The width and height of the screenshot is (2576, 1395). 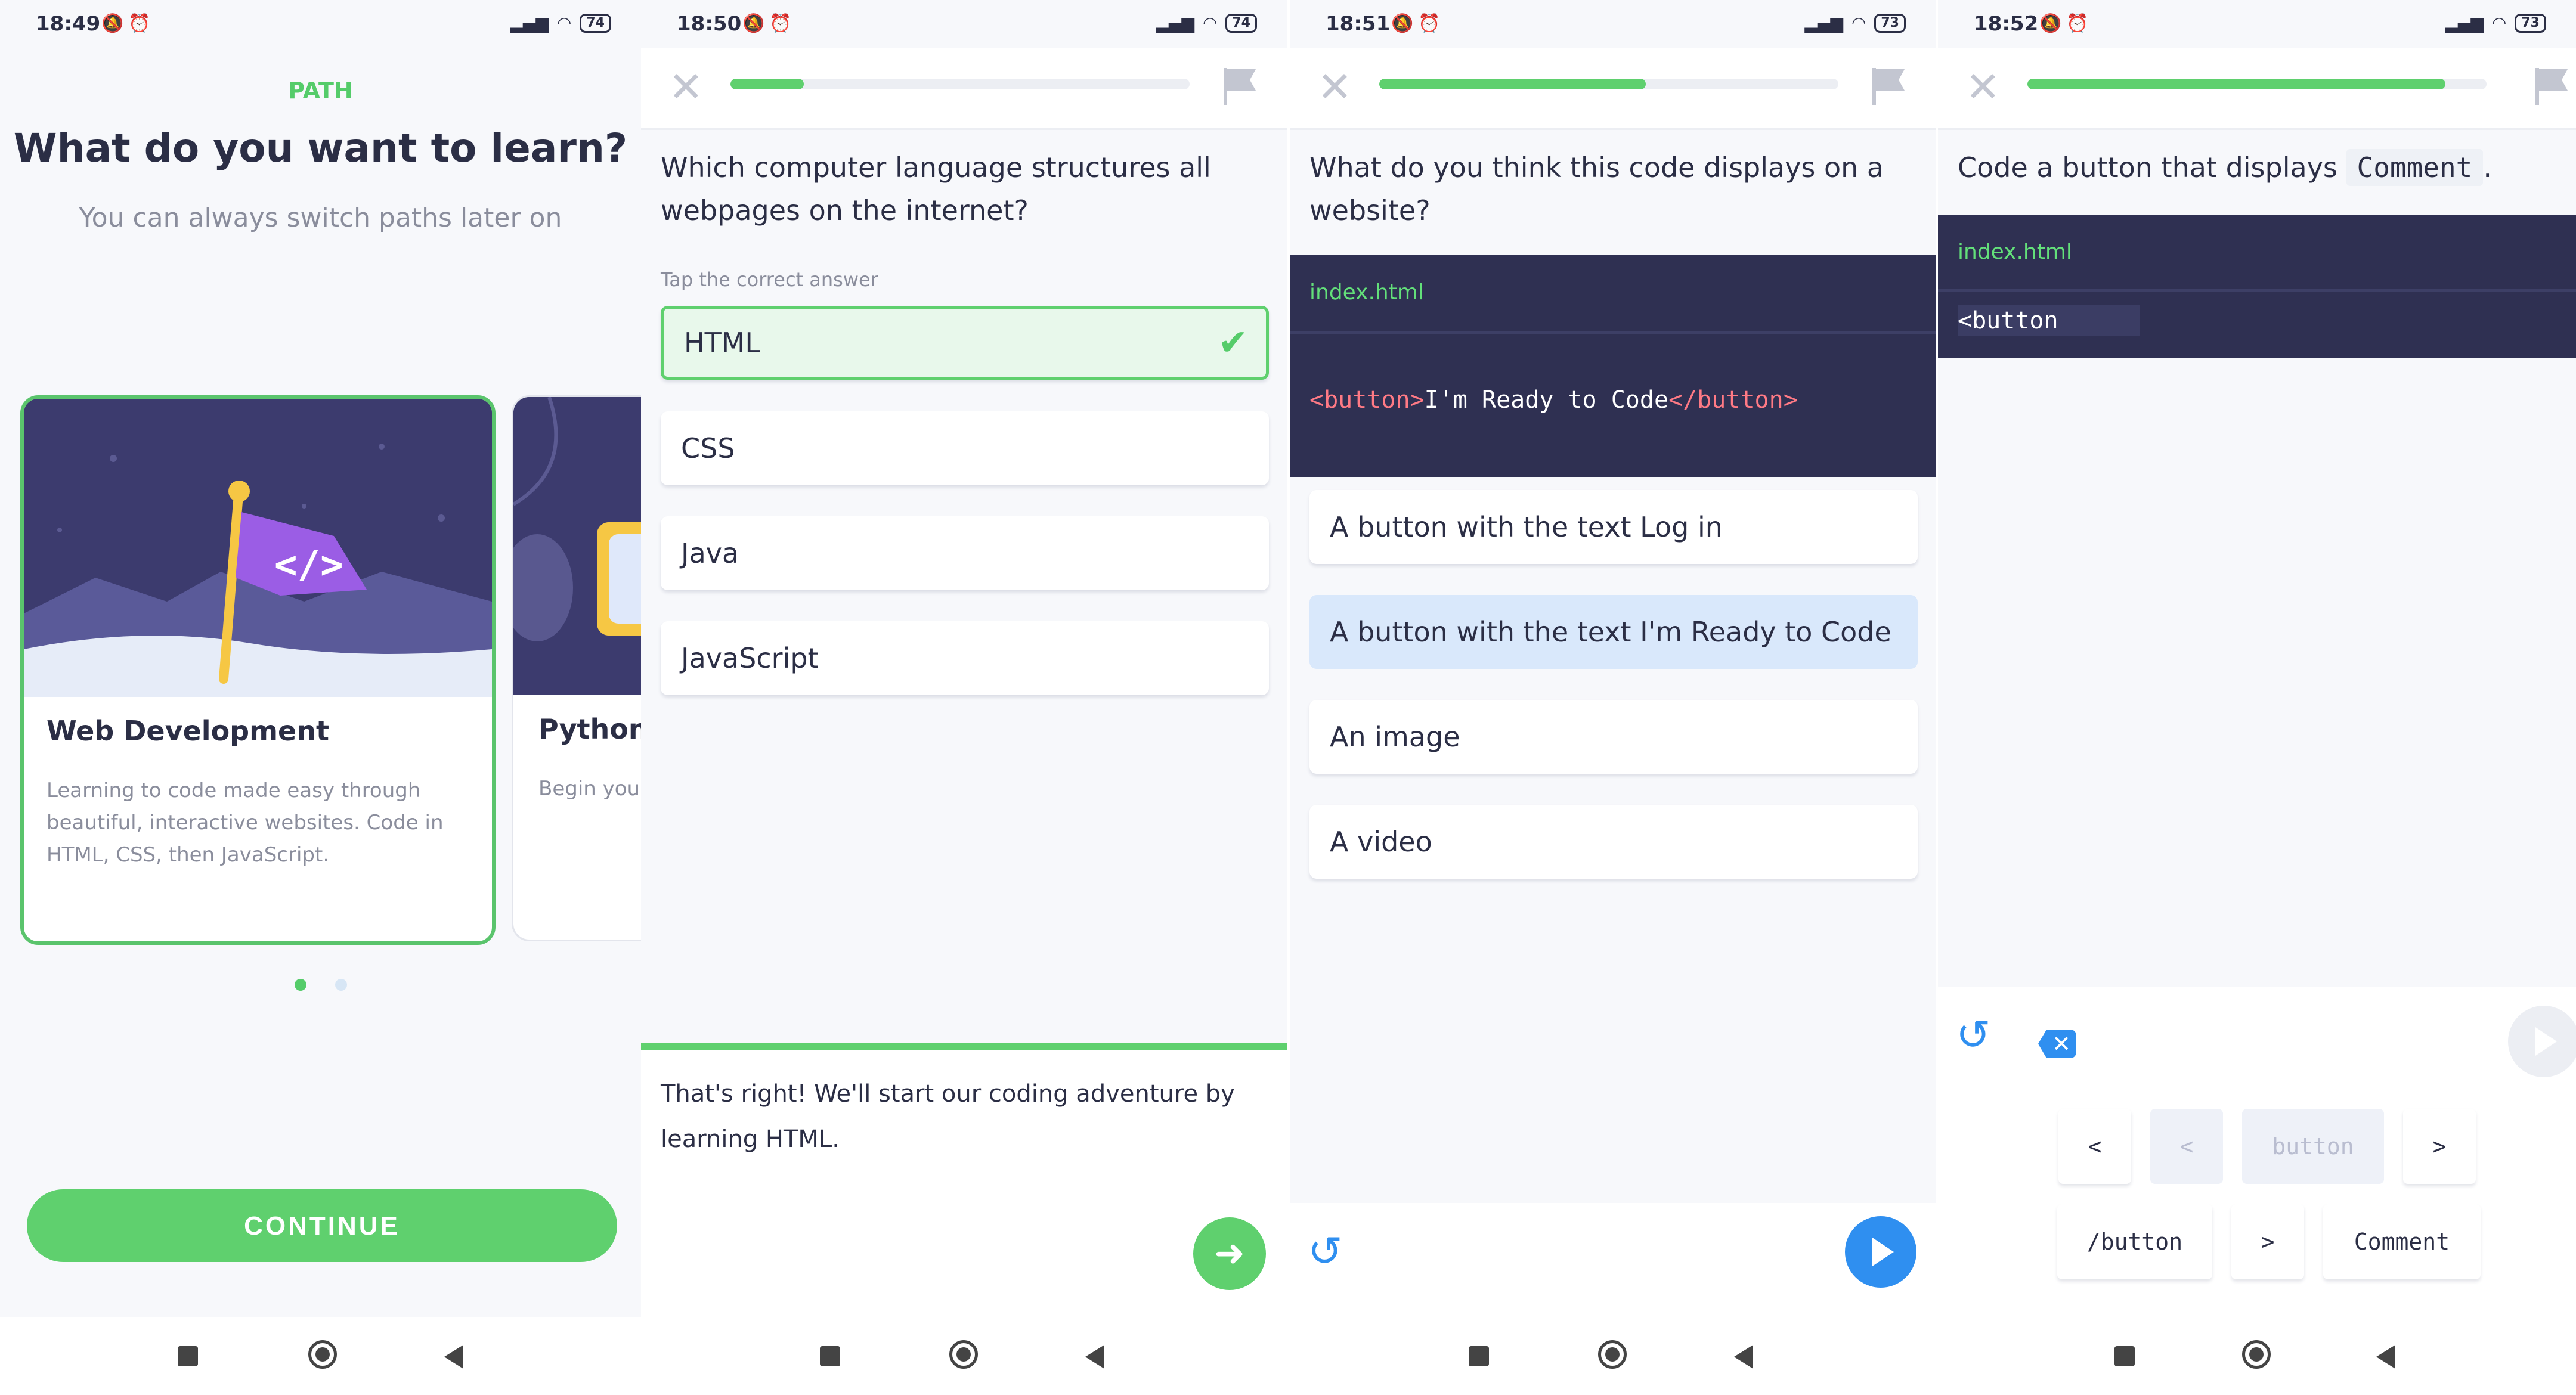 What do you see at coordinates (1614, 842) in the screenshot?
I see `answer-option-video: A video` at bounding box center [1614, 842].